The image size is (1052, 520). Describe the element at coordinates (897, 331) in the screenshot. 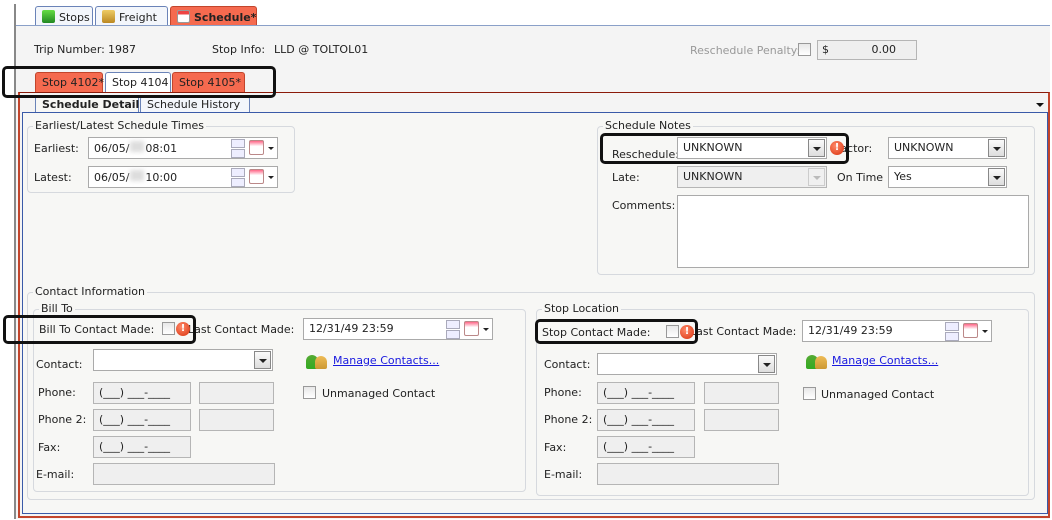

I see `stop-last-contact-input: 12/31/49 23:59` at that location.